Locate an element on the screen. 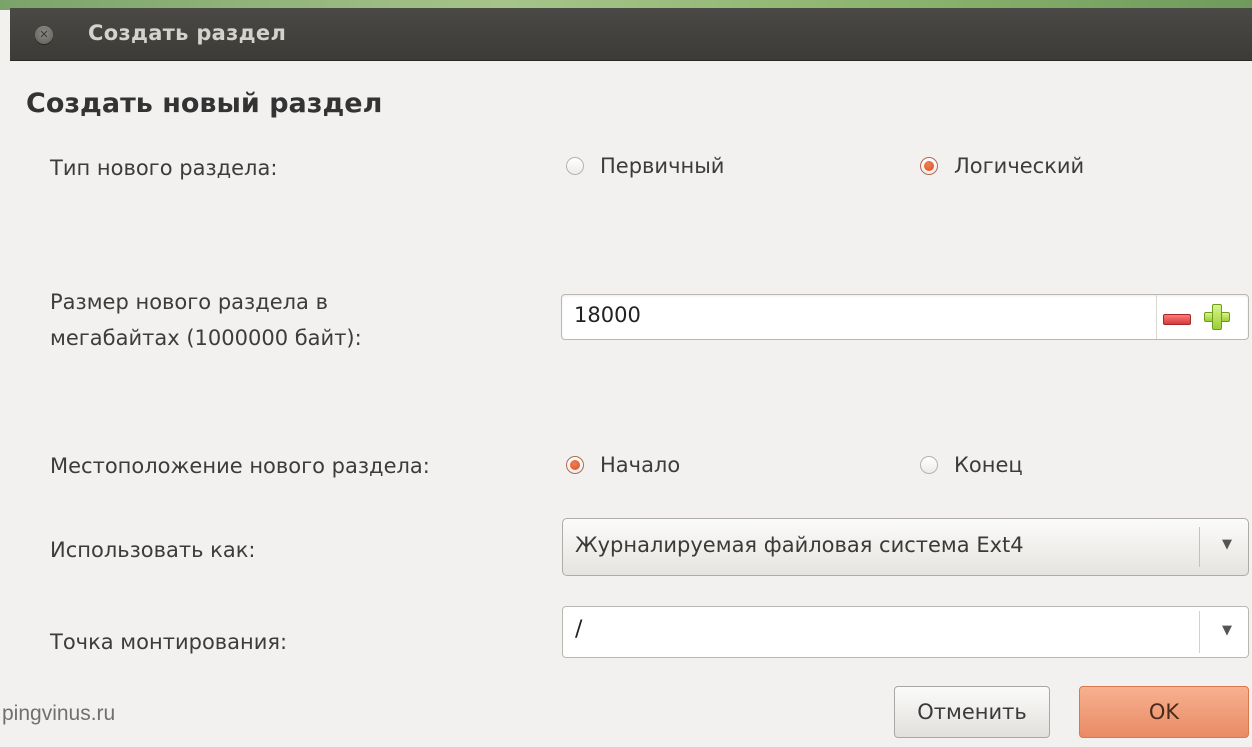  plus-icon-vertical is located at coordinates (1217, 317).